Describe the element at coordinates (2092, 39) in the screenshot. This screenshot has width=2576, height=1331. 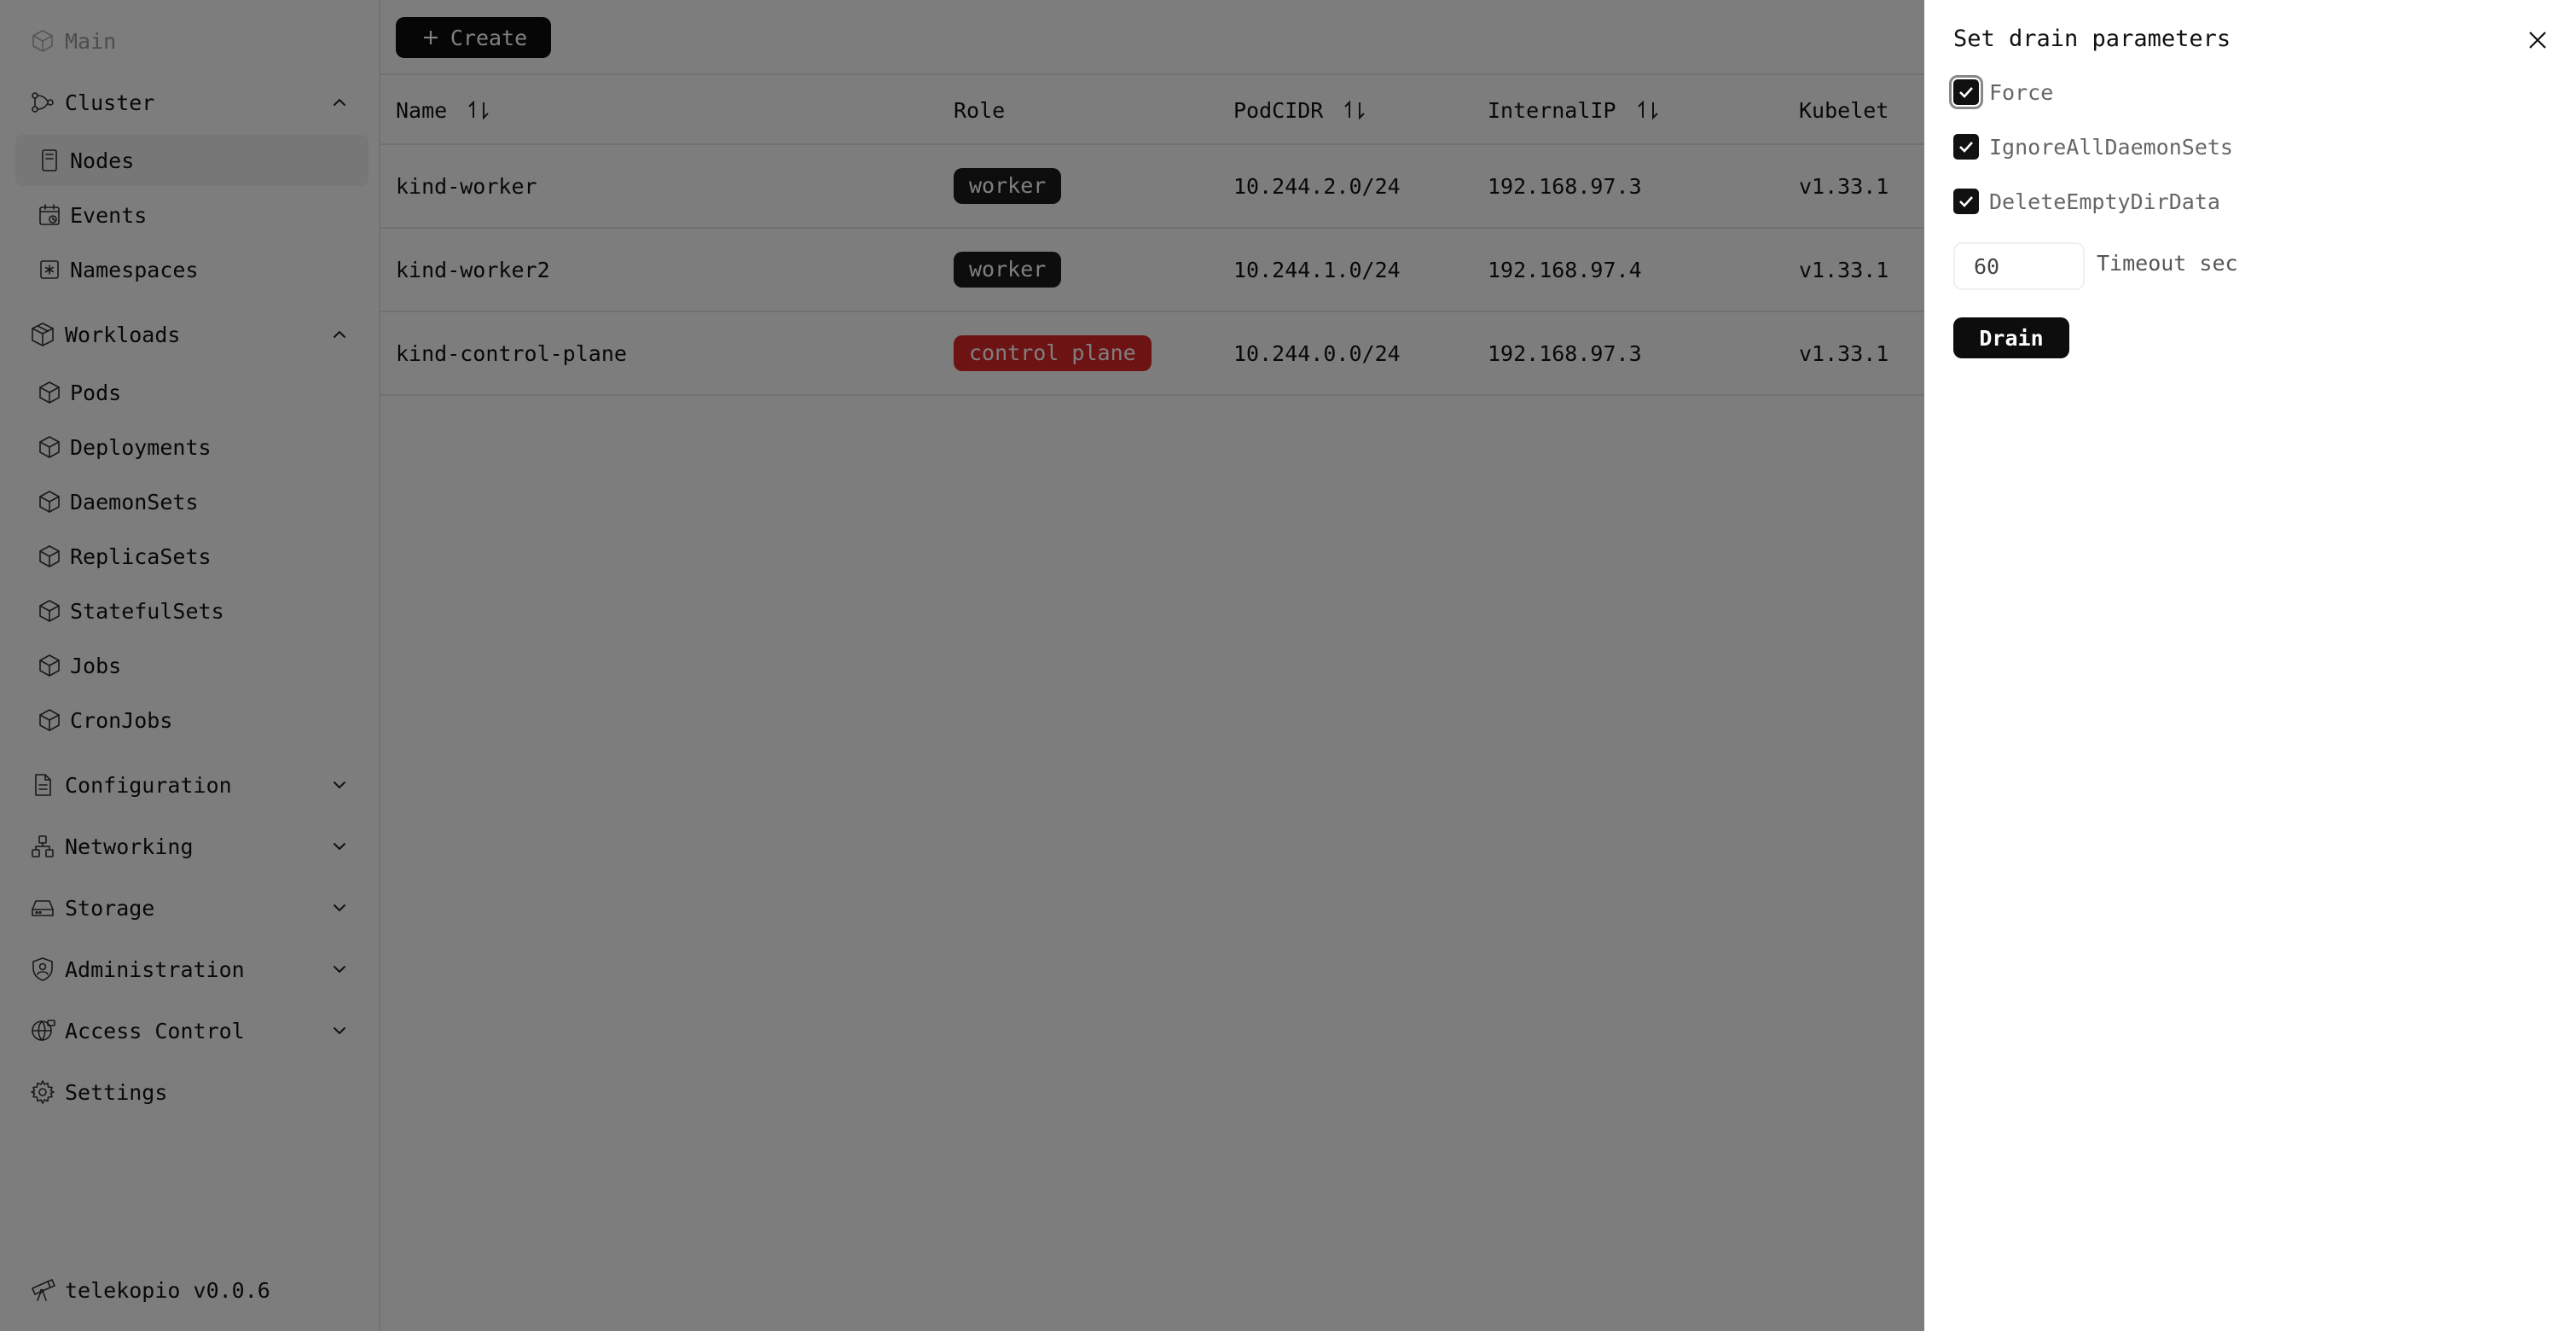
I see `drawer-title: Set drain parameters` at that location.